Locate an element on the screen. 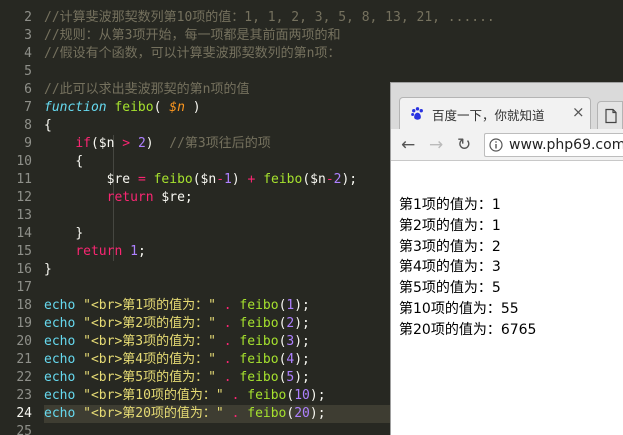 The image size is (623, 435). code-line-4: //假设有个函数，可以计算斐波那契数列的第n项： is located at coordinates (333, 54).